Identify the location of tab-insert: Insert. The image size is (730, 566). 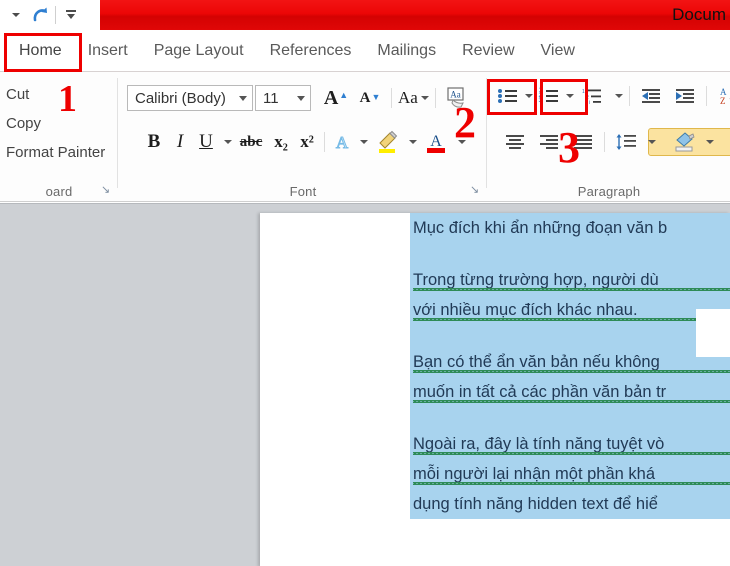
(108, 51).